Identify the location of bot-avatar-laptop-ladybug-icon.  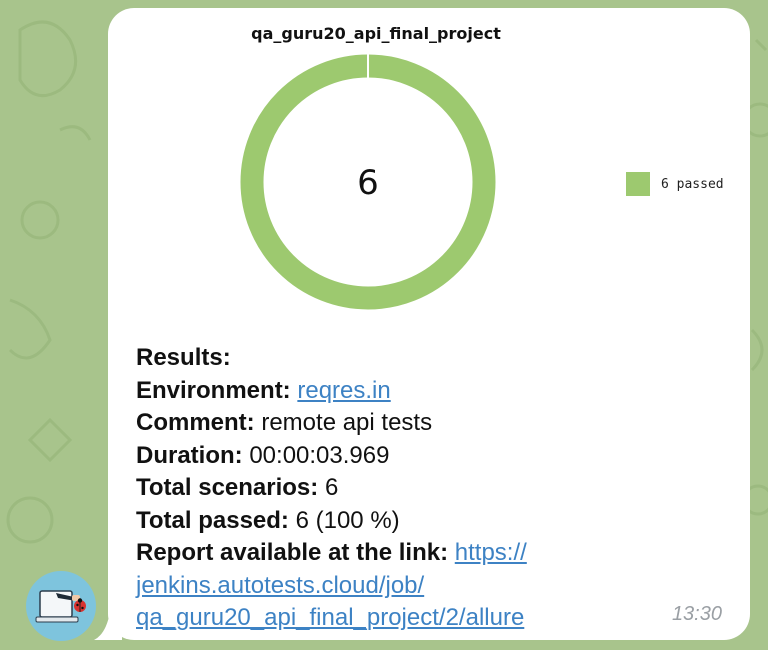
(60, 606).